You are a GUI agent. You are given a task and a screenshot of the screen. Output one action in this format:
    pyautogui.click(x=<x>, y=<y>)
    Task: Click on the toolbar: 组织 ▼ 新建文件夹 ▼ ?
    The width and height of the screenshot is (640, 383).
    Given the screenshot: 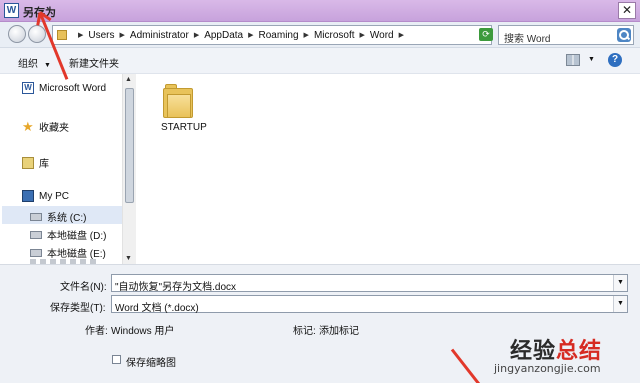 What is the action you would take?
    pyautogui.click(x=320, y=61)
    